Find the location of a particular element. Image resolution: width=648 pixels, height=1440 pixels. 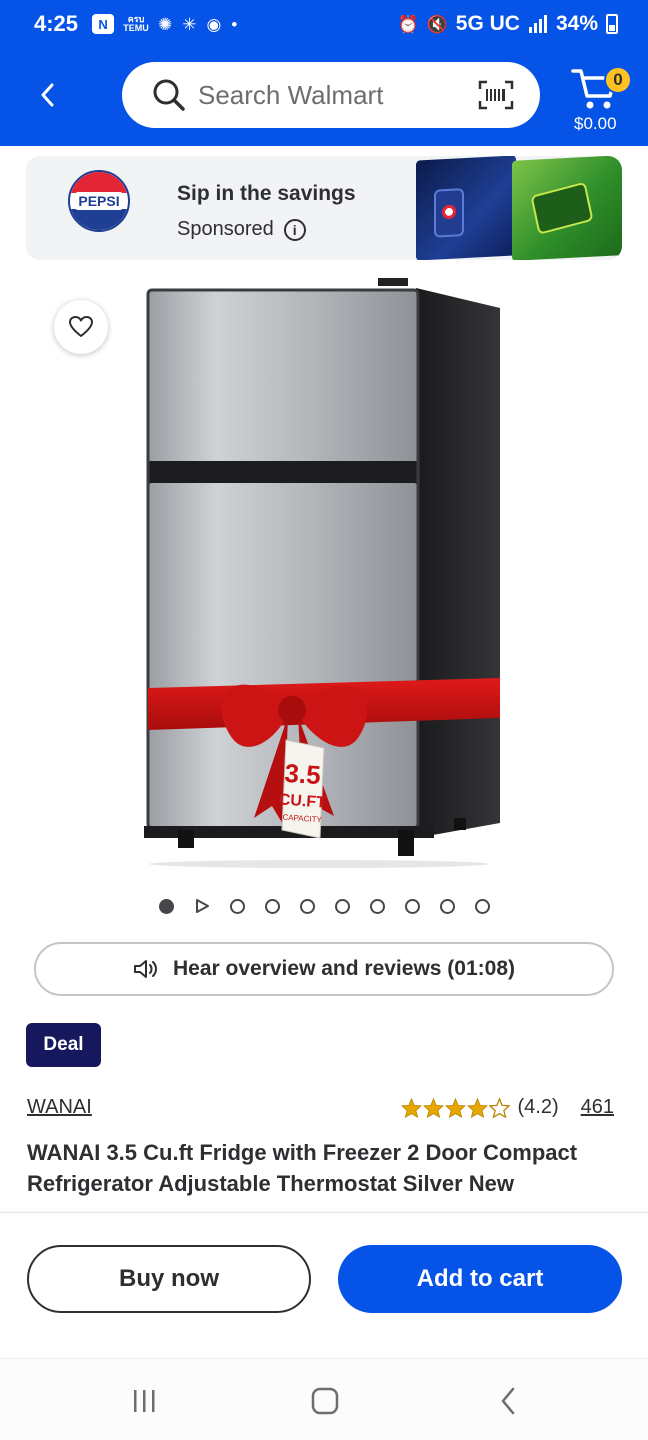

battery-icon is located at coordinates (612, 24).